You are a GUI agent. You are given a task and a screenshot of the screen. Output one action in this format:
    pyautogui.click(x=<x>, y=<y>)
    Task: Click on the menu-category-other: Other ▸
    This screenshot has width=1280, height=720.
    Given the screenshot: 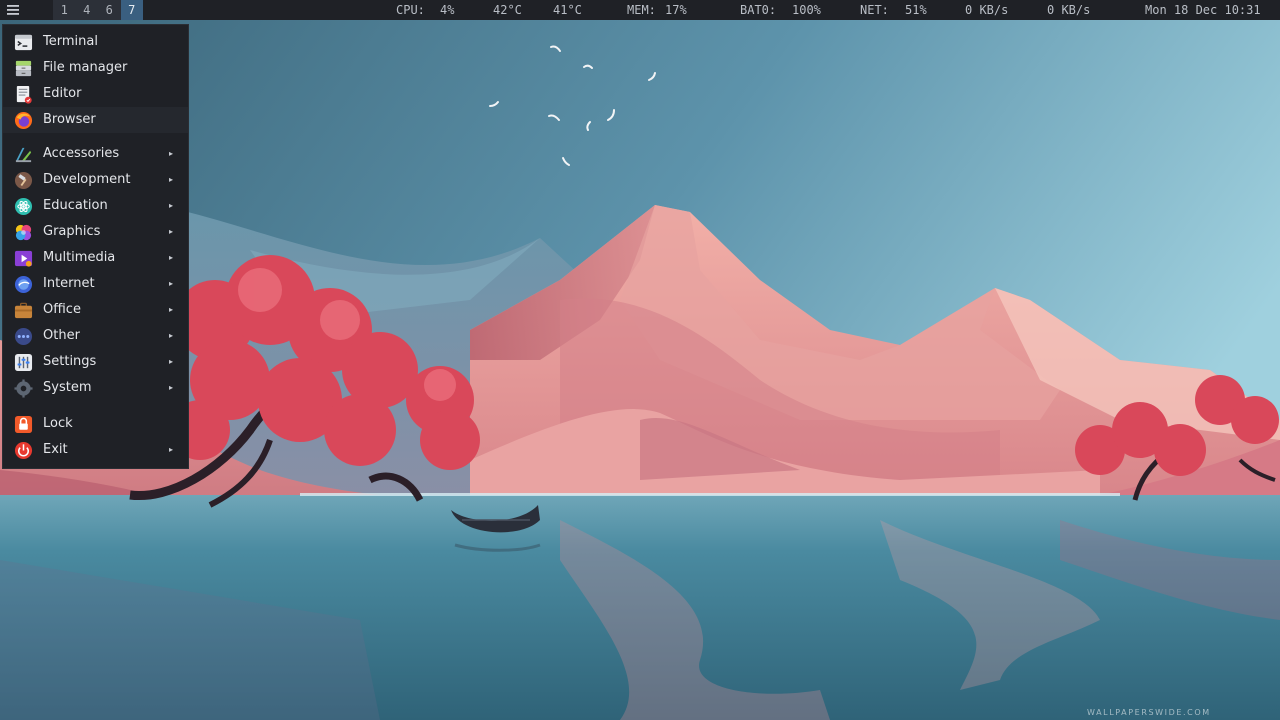 What is the action you would take?
    pyautogui.click(x=95, y=336)
    